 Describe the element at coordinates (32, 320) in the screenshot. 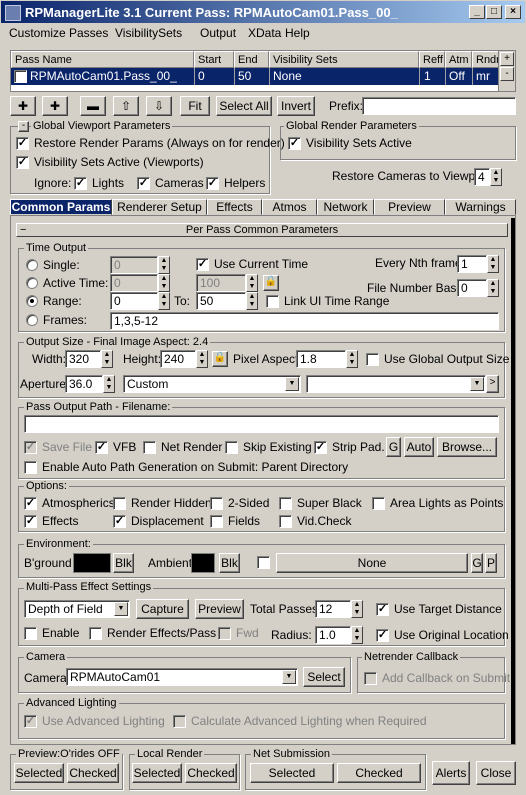

I see `frames-radio` at that location.